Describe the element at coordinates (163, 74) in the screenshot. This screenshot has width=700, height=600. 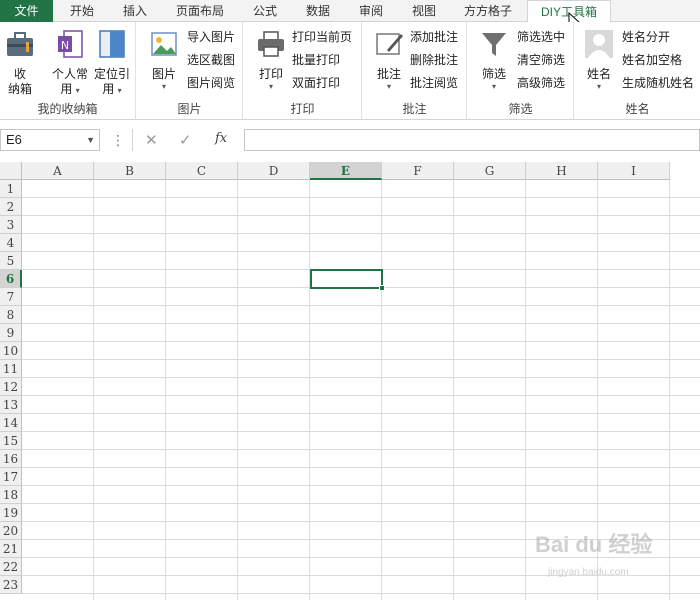
I see `picture-label: 图片` at that location.